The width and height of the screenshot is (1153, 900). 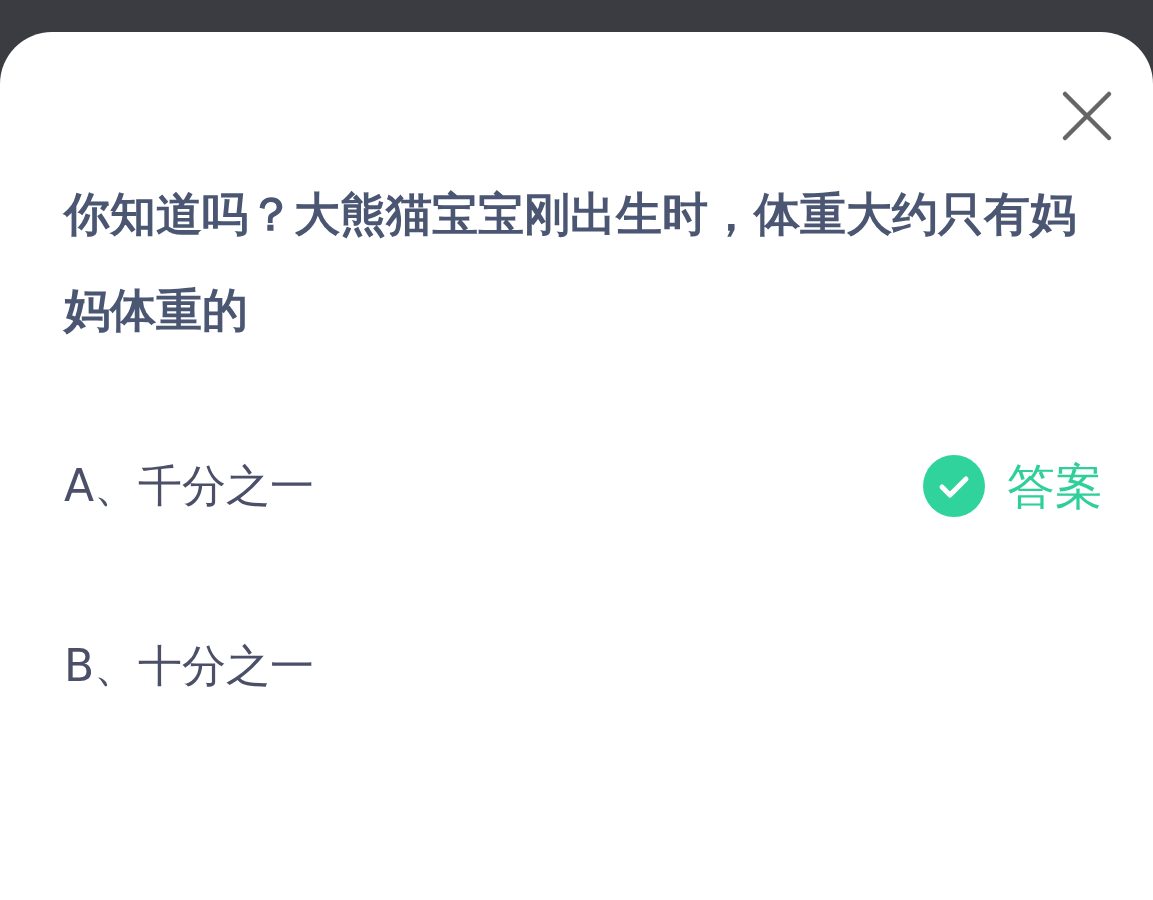 I want to click on question-text: 你知道吗？大熊猫宝宝刚出生时，体重大约只有妈妈体重的, so click(x=570, y=262).